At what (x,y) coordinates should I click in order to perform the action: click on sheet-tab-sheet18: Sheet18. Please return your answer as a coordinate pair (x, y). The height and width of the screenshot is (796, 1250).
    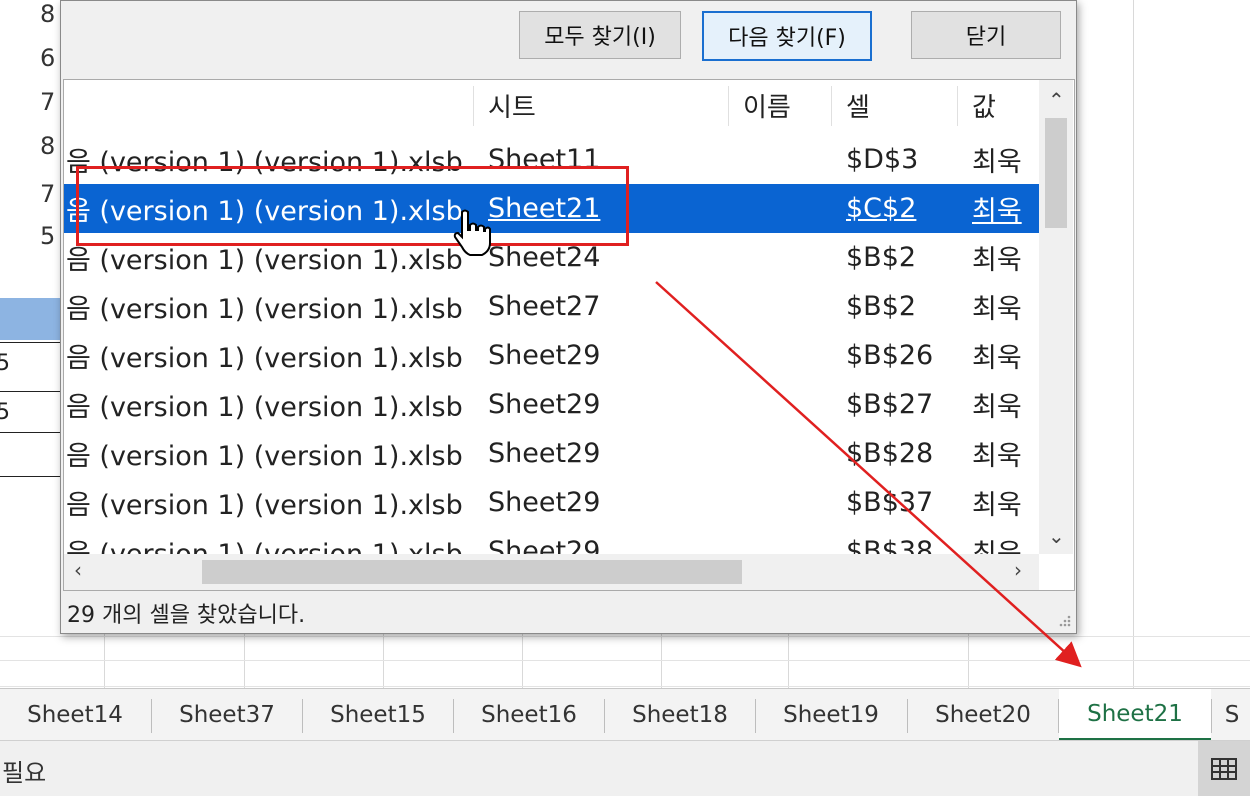
    Looking at the image, I should click on (680, 715).